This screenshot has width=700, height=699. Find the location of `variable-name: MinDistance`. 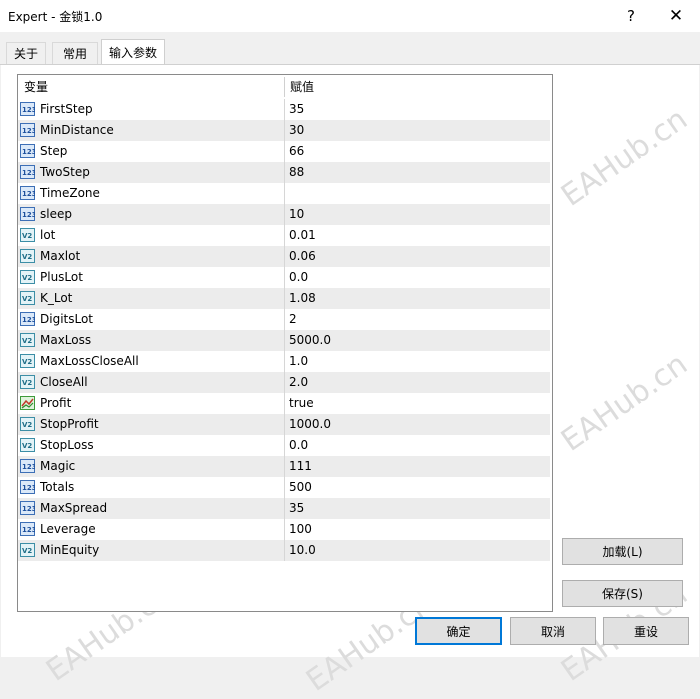

variable-name: MinDistance is located at coordinates (77, 130).